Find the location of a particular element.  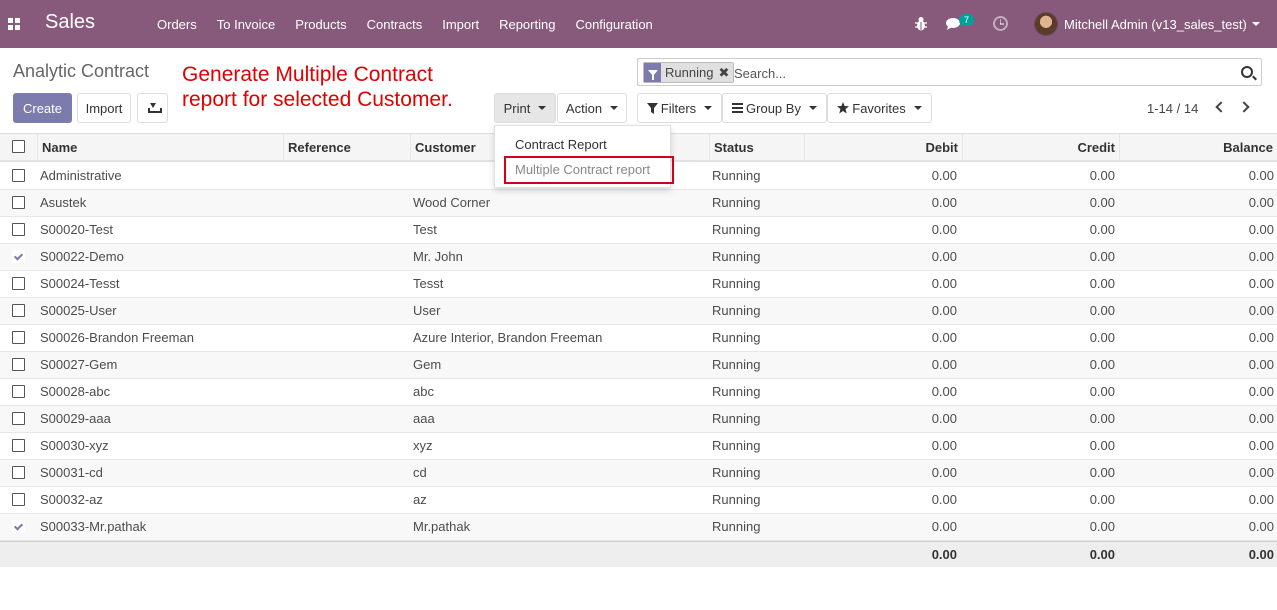

total-balance: 0.00 is located at coordinates (1261, 554).